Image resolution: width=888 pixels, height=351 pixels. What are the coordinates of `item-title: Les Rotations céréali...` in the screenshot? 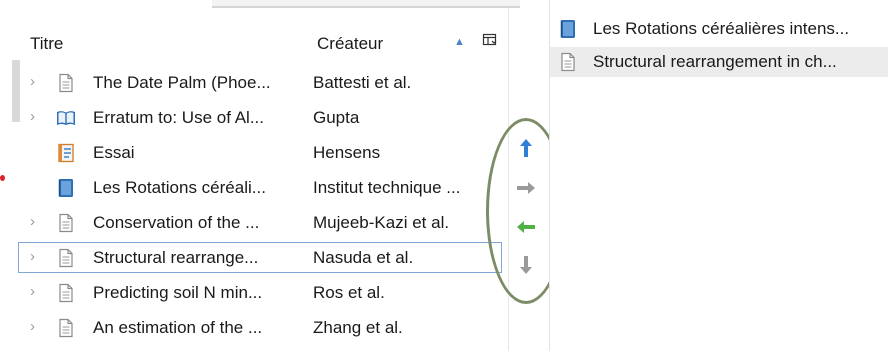 It's located at (179, 187).